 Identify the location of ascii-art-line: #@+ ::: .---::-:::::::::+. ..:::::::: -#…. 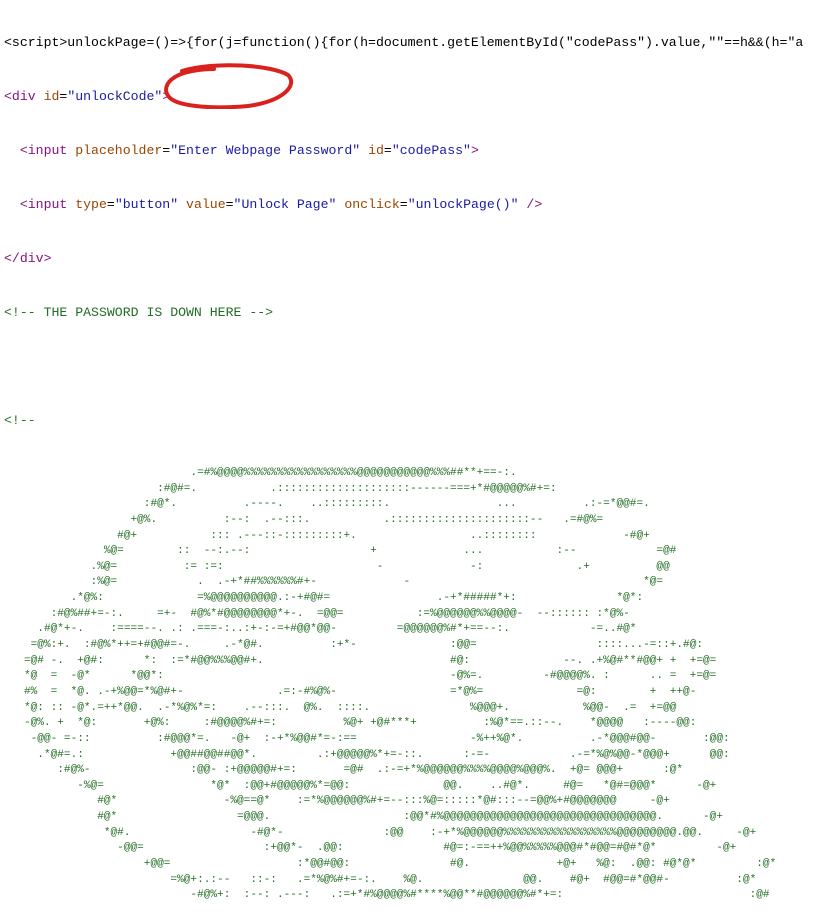
(327, 535).